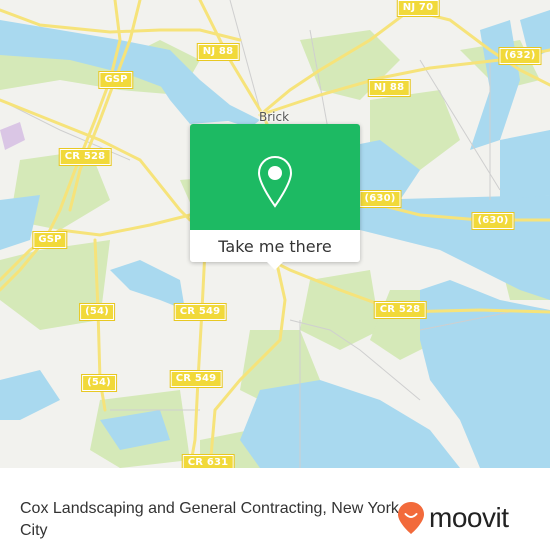  Describe the element at coordinates (275, 181) in the screenshot. I see `map-pin-icon` at that location.